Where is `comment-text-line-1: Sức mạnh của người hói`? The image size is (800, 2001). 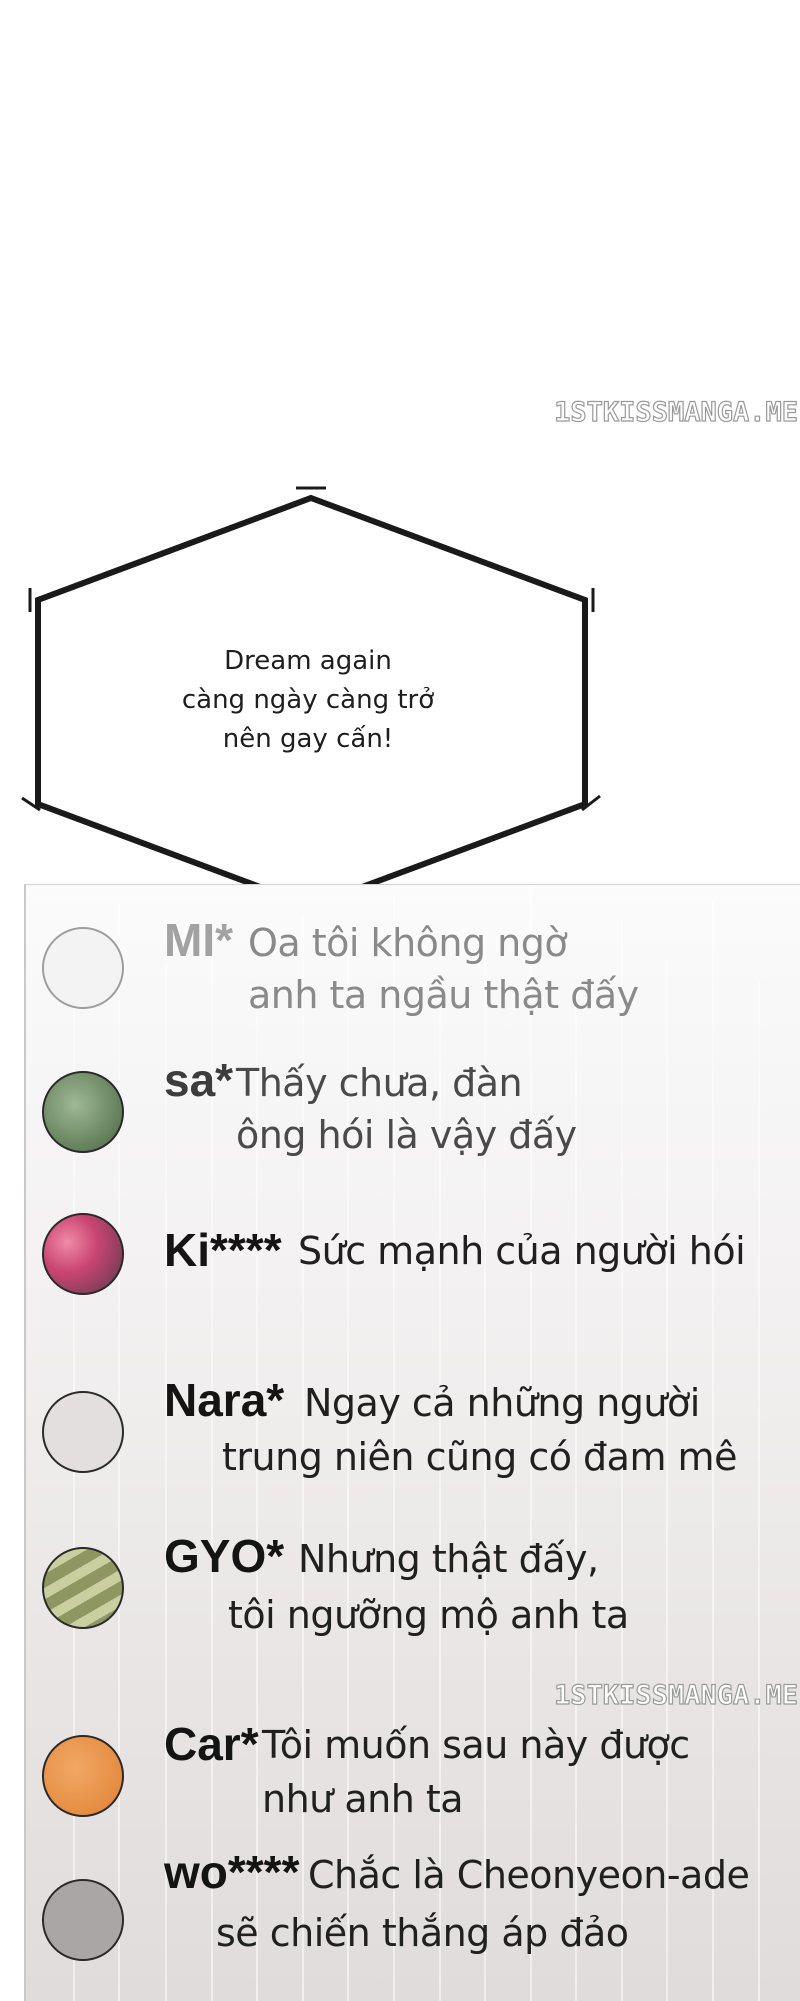
comment-text-line-1: Sức mạnh của người hói is located at coordinates (522, 1251).